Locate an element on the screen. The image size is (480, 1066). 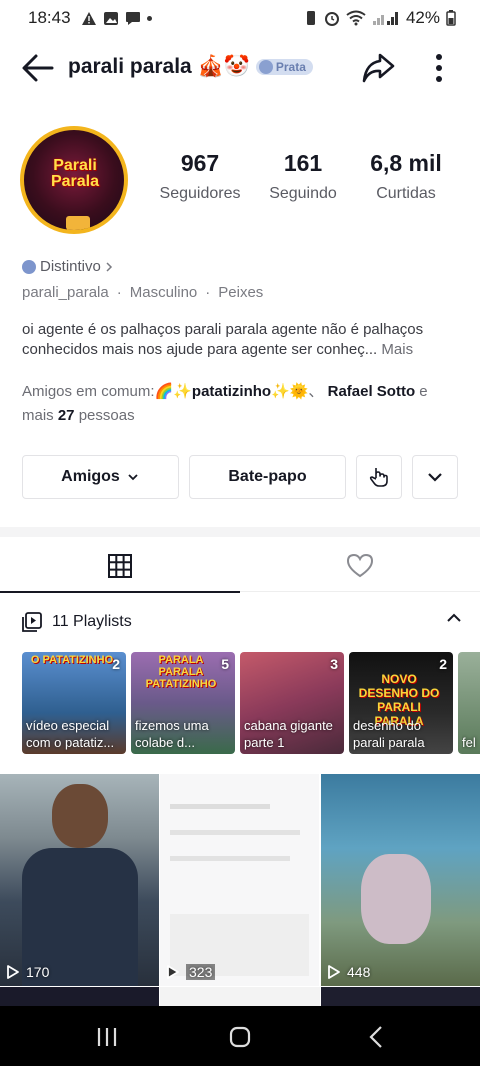
poke-button is located at coordinates (379, 477).